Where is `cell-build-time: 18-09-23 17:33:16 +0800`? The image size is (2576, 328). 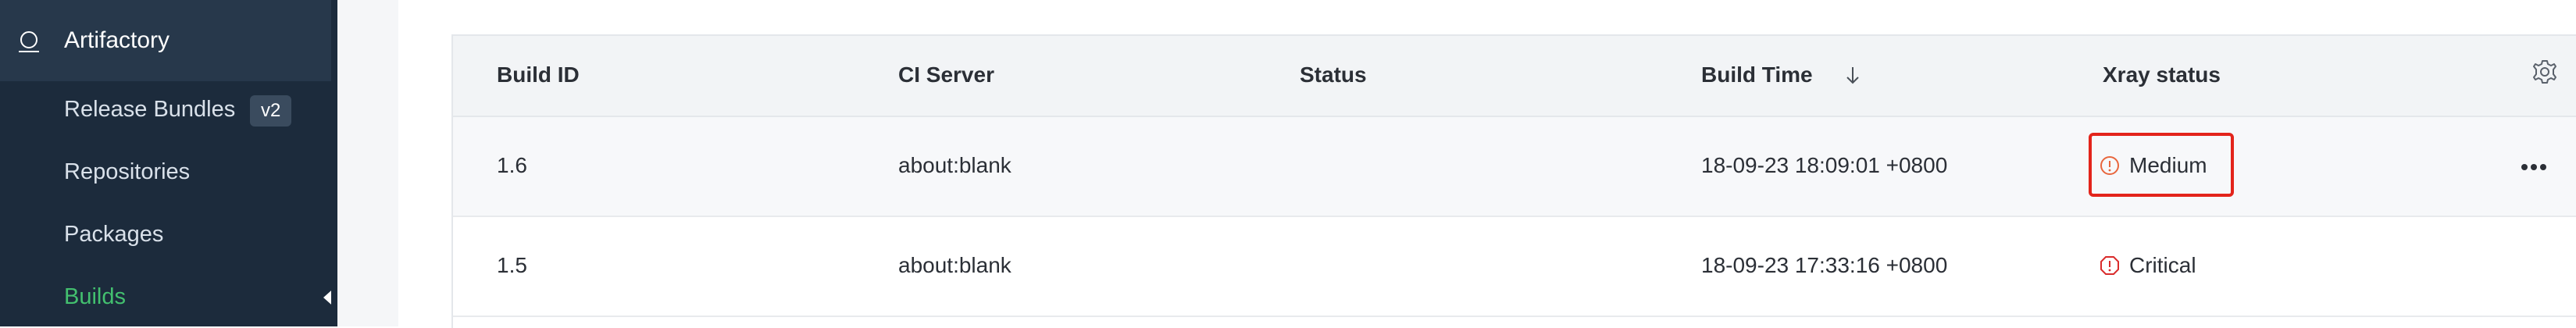
cell-build-time: 18-09-23 17:33:16 +0800 is located at coordinates (1824, 265).